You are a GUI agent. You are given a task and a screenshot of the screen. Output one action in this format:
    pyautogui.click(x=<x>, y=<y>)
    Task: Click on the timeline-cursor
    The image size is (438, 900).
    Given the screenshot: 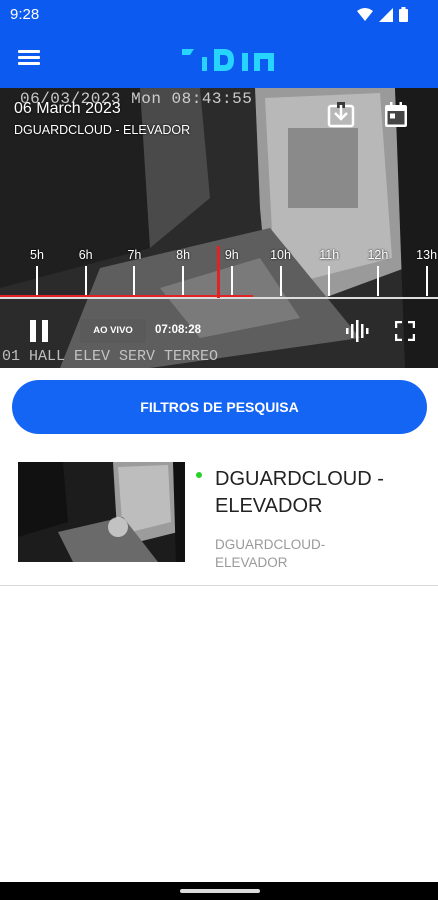 What is the action you would take?
    pyautogui.click(x=218, y=272)
    